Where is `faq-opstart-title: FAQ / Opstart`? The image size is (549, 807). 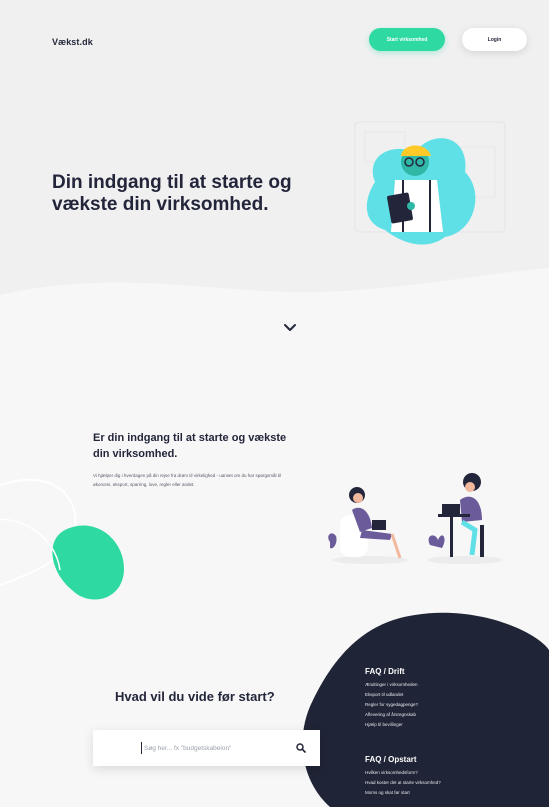
faq-opstart-title: FAQ / Opstart is located at coordinates (391, 759).